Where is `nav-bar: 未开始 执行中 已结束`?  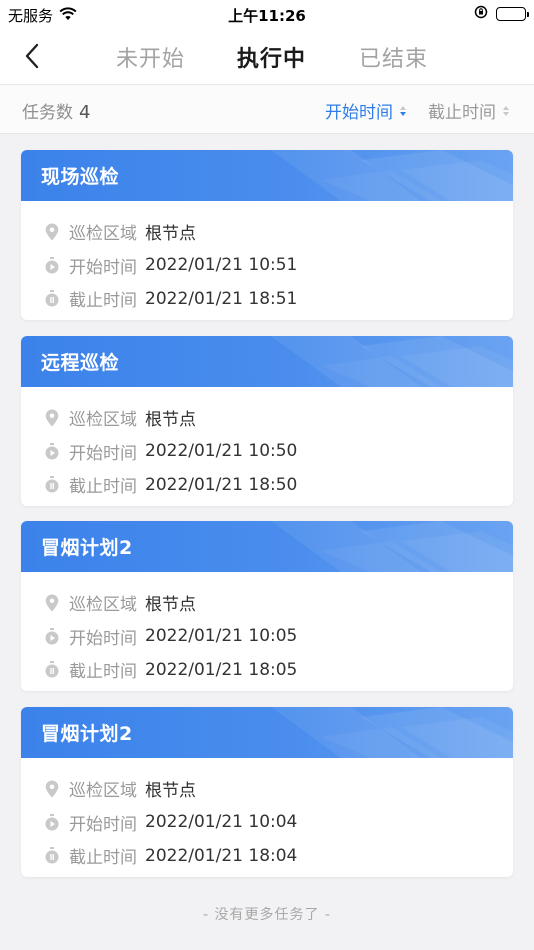
nav-bar: 未开始 执行中 已结束 is located at coordinates (267, 56).